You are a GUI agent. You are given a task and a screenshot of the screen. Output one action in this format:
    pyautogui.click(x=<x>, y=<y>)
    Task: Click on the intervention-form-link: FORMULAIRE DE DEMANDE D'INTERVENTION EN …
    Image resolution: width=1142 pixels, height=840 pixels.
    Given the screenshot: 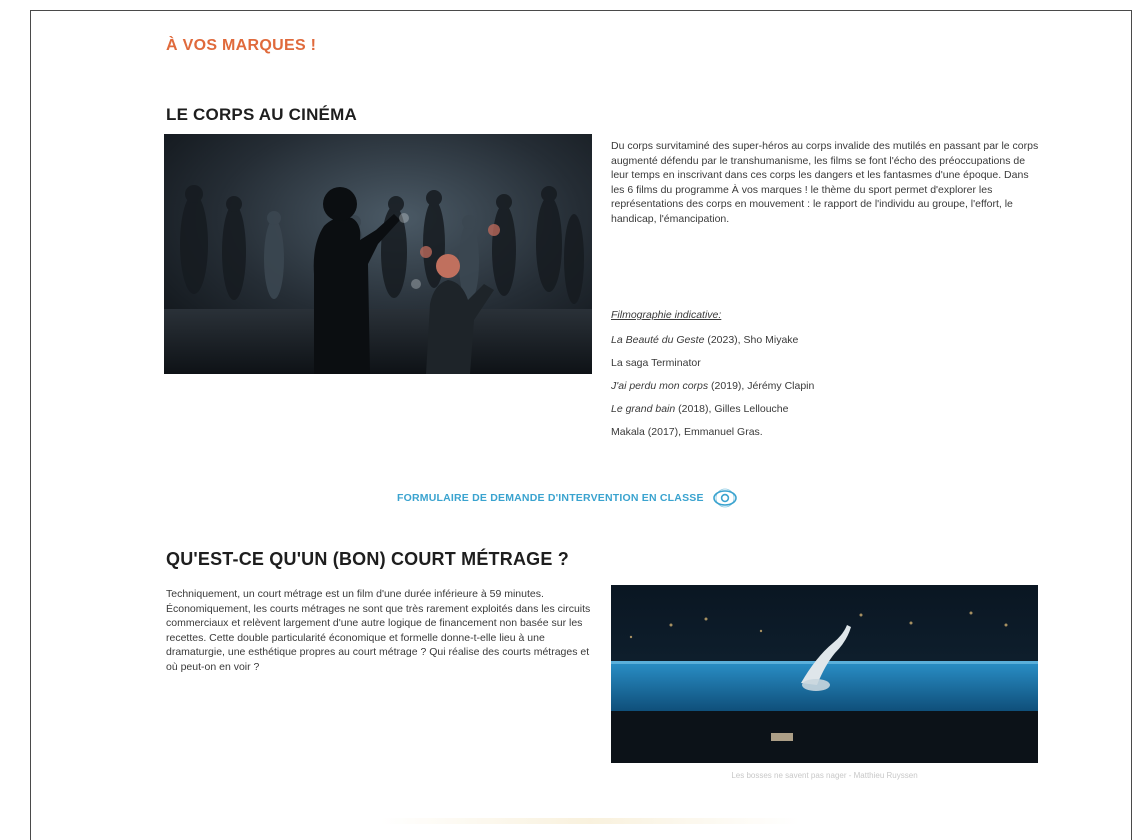 What is the action you would take?
    pyautogui.click(x=567, y=498)
    